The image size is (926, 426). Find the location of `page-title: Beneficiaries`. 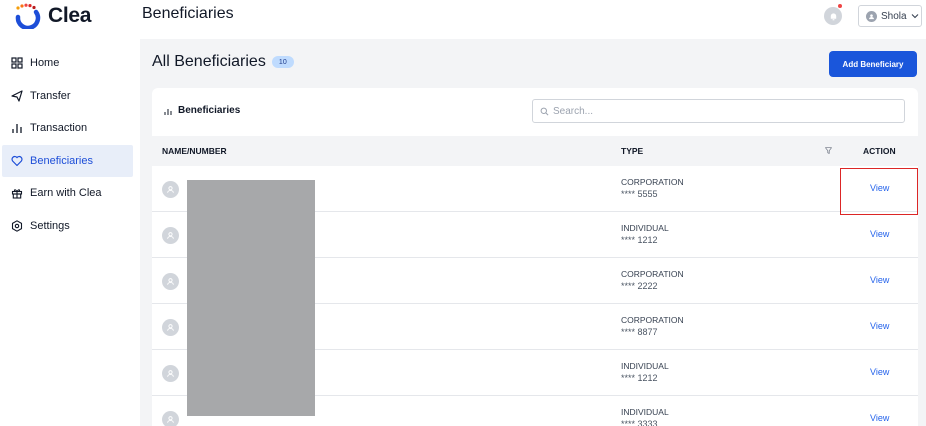

page-title: Beneficiaries is located at coordinates (188, 13).